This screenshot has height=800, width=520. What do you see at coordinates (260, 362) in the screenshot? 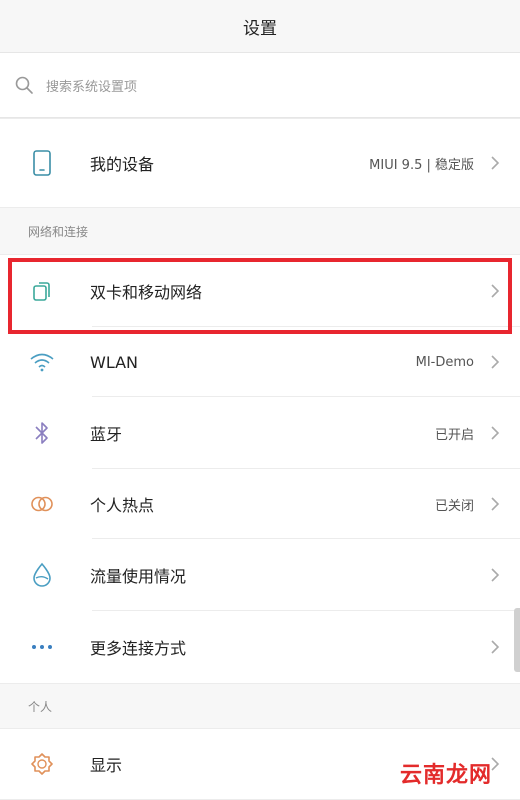
I see `wlan-row: WLAN MI-Demo` at bounding box center [260, 362].